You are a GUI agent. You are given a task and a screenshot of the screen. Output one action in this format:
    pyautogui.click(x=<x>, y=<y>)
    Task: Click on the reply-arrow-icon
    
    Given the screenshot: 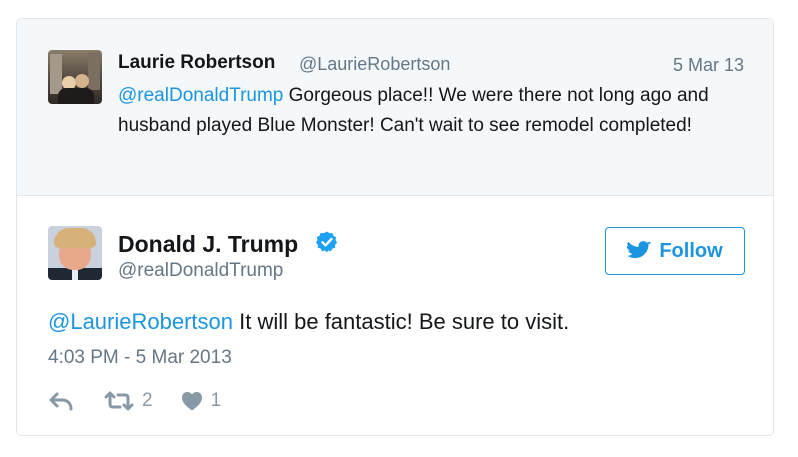 What is the action you would take?
    pyautogui.click(x=61, y=401)
    